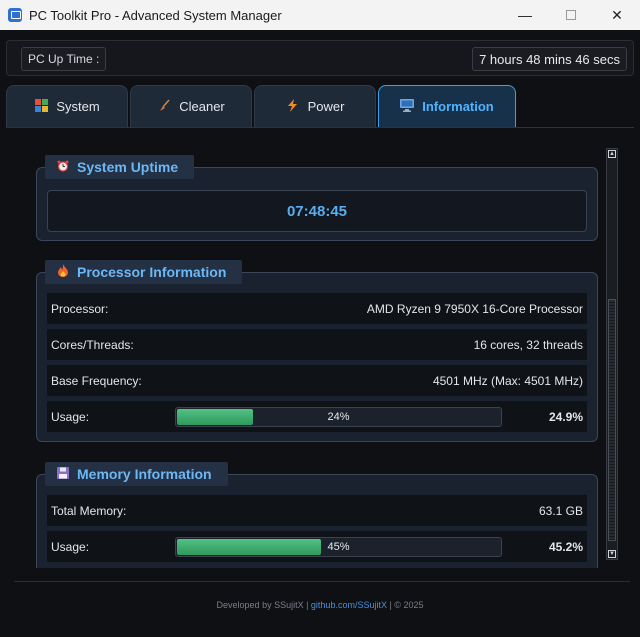  I want to click on uptime-bar: PC Up Time : 7 hours 48 mins 46 secs, so click(320, 58).